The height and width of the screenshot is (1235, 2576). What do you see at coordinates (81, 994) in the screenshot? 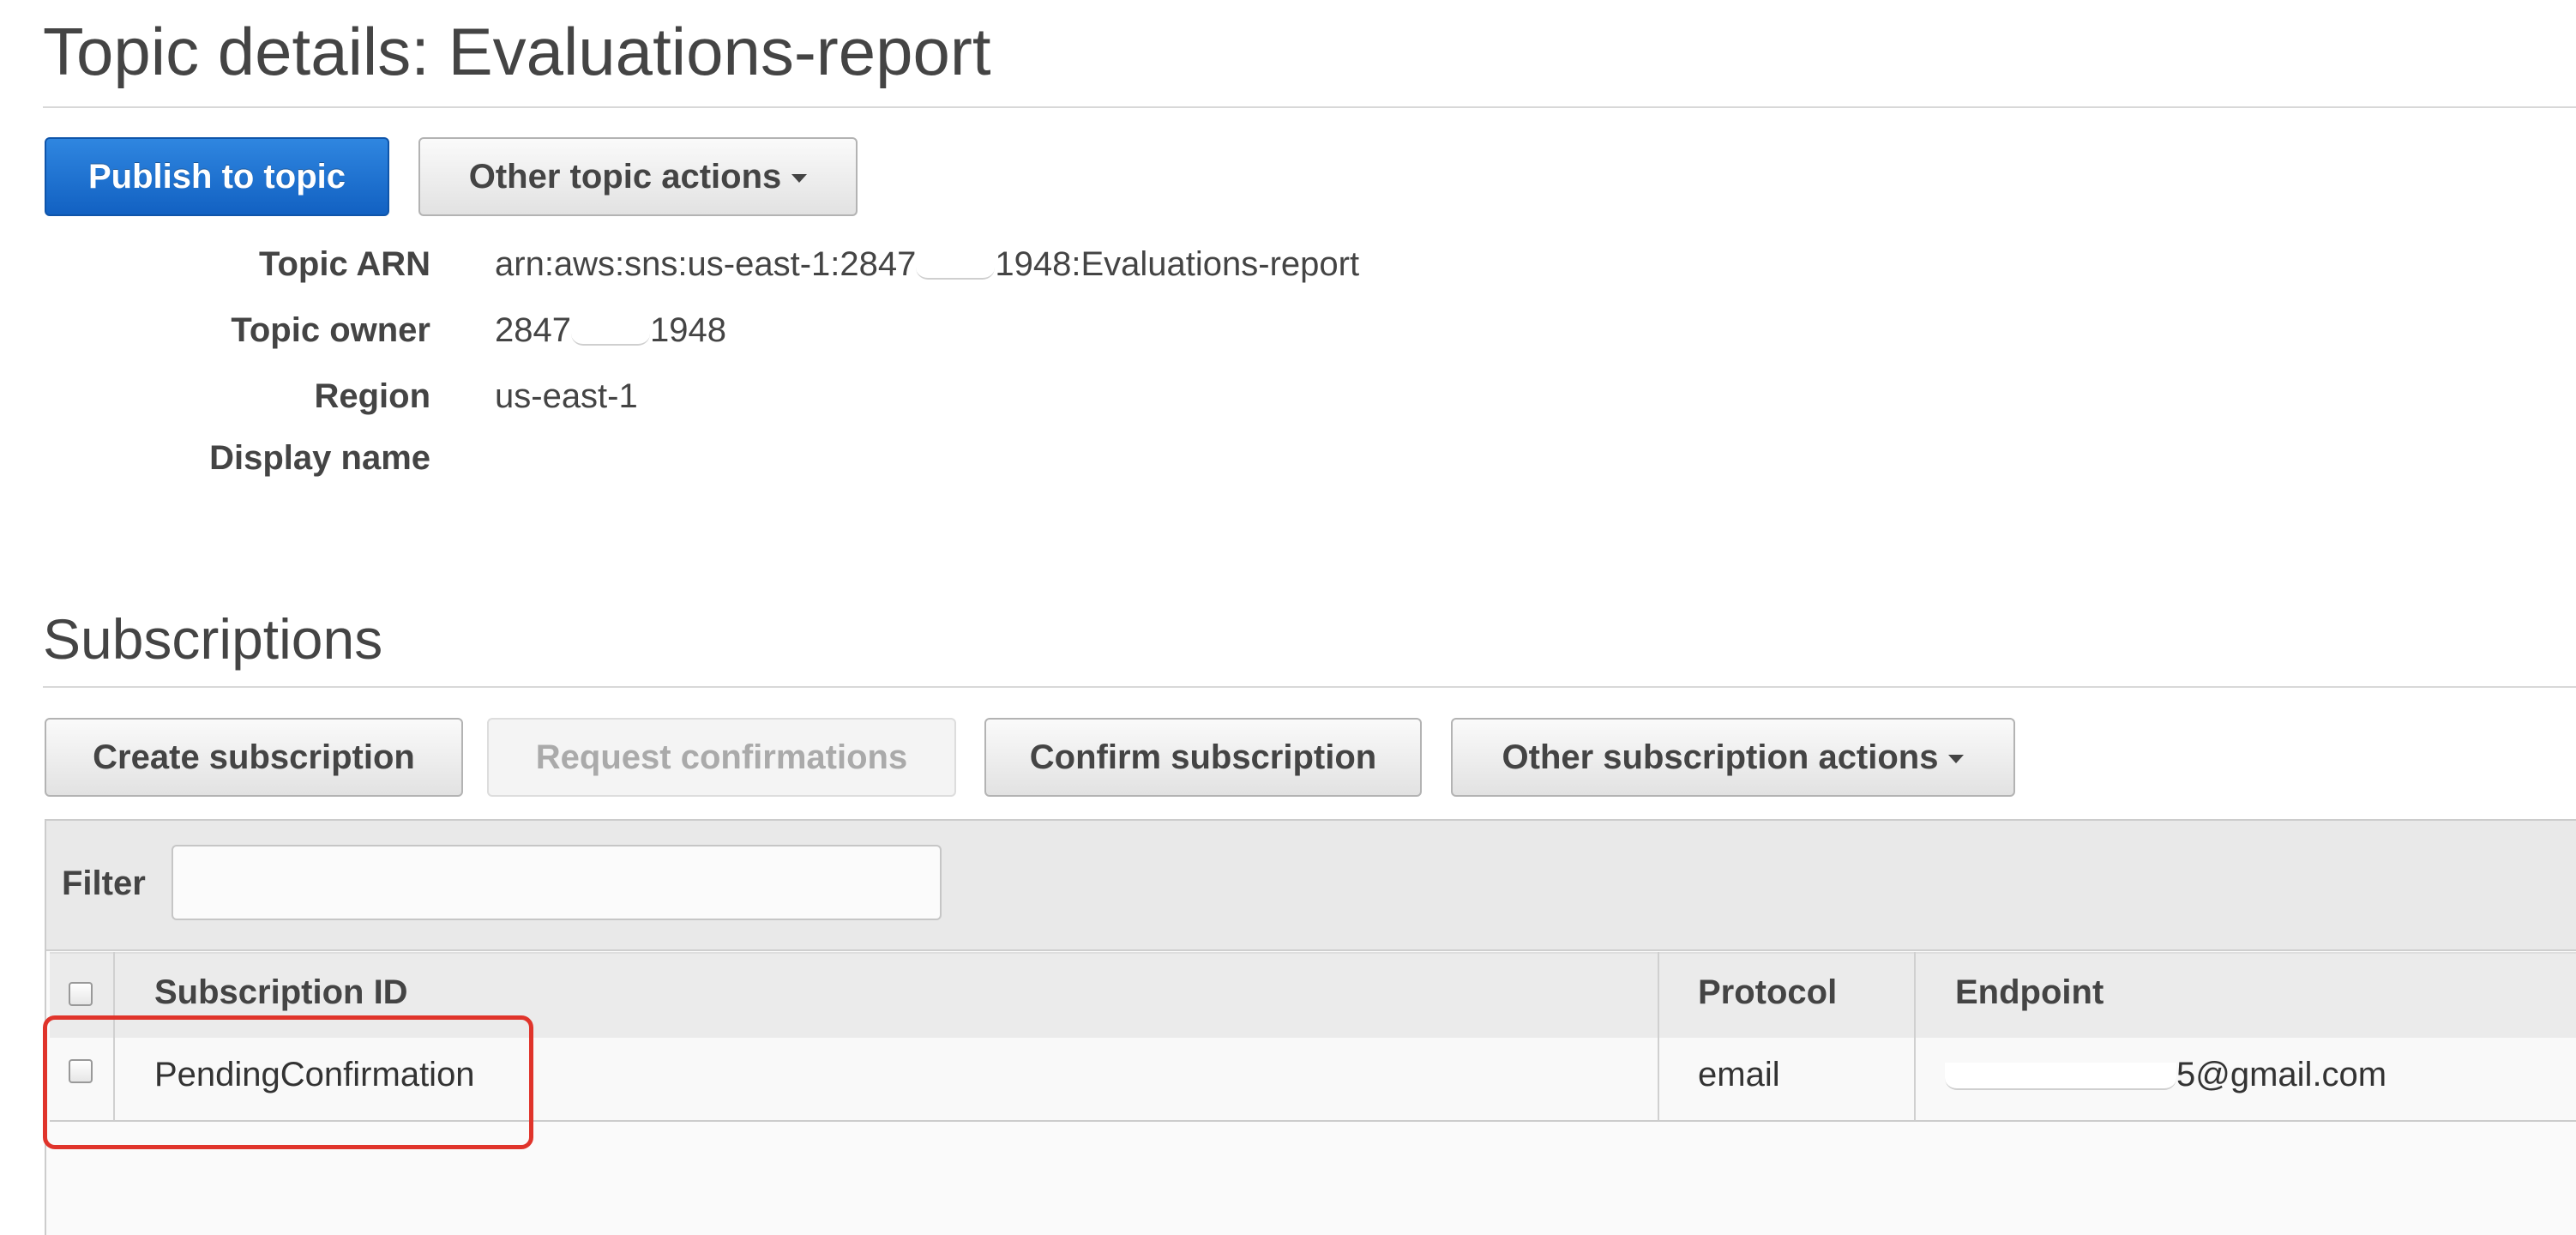
I see `select-all-checkbox` at bounding box center [81, 994].